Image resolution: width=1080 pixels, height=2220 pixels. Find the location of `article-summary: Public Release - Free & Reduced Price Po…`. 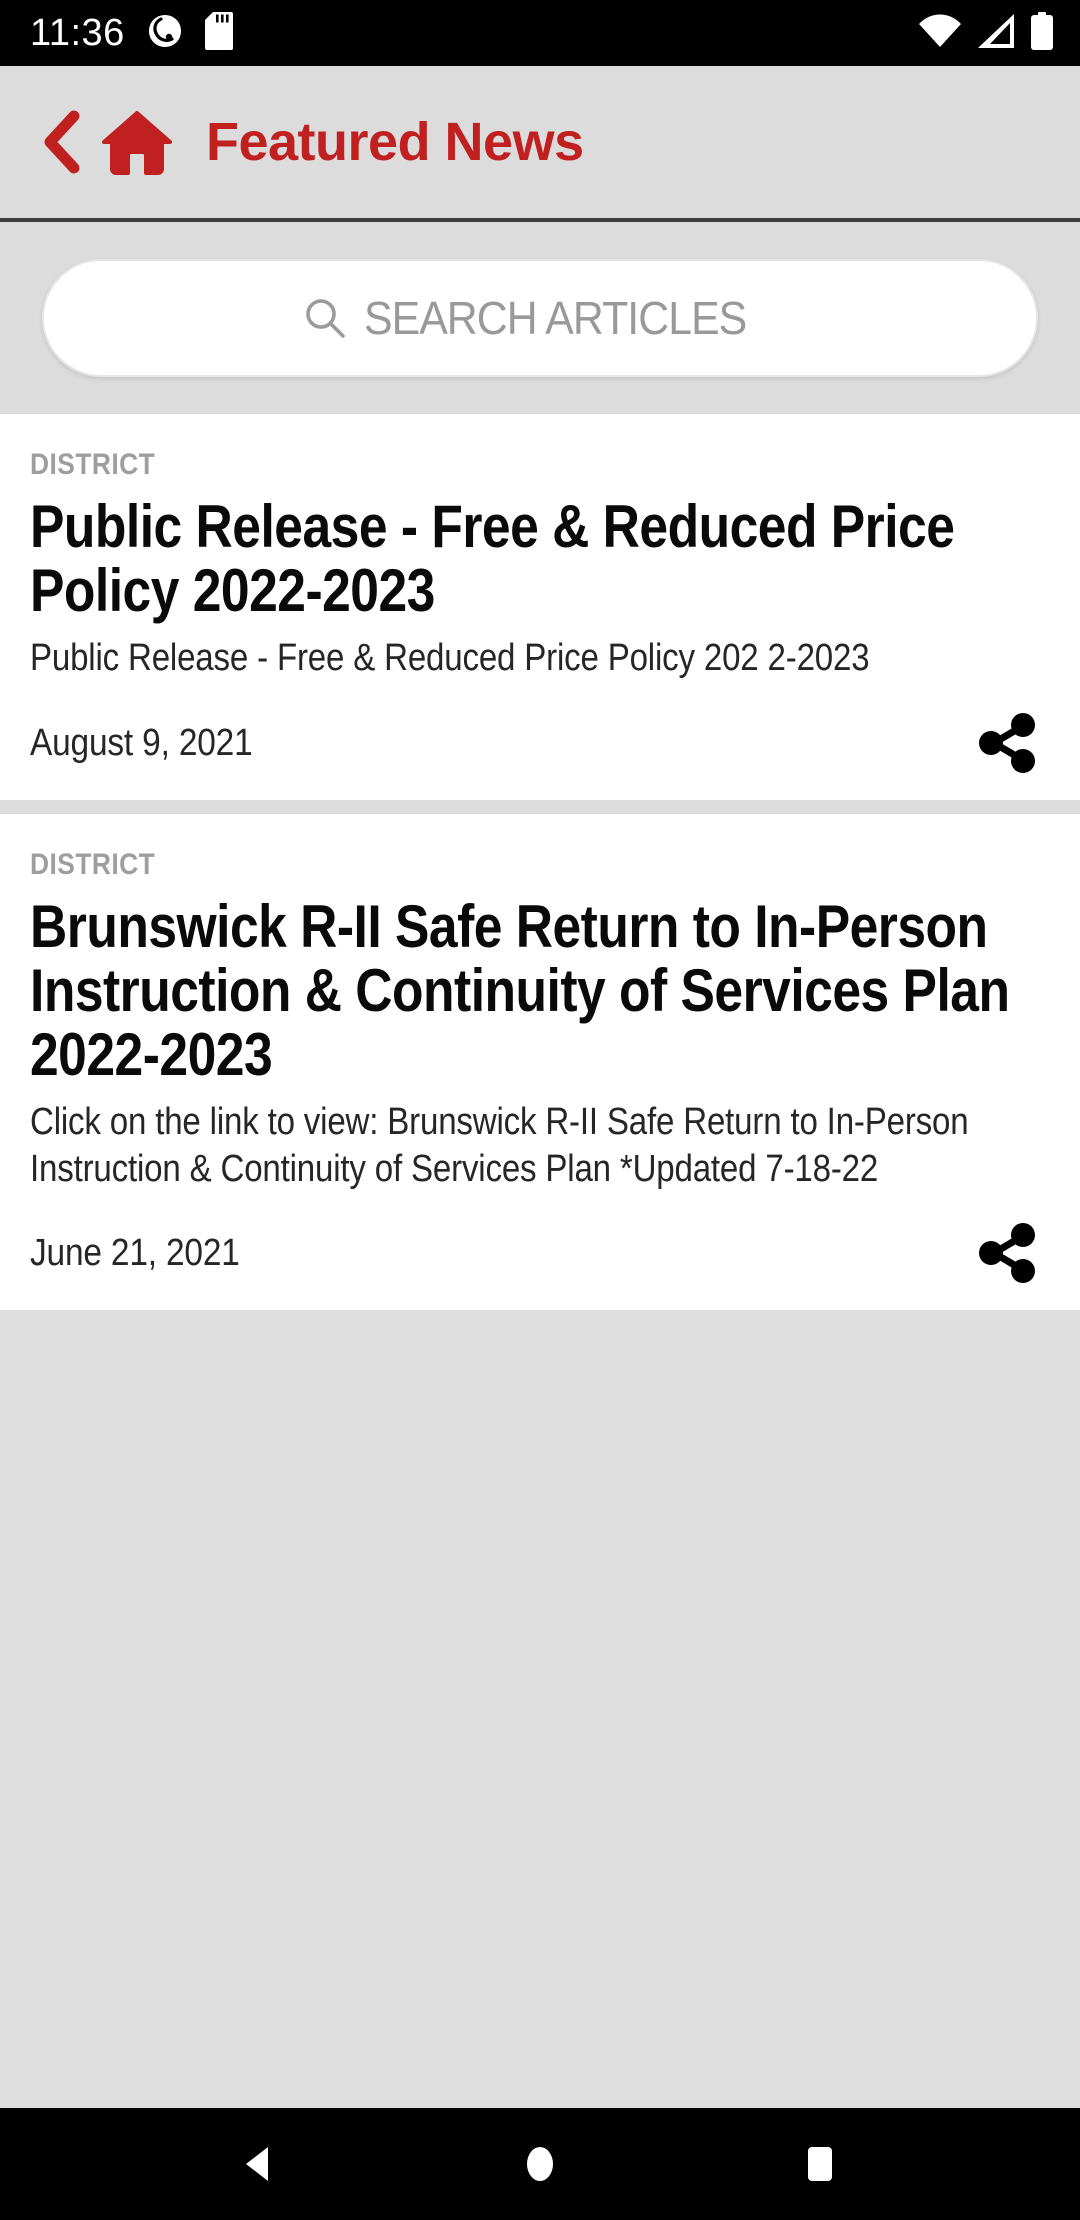

article-summary: Public Release - Free & Reduced Price Po… is located at coordinates (450, 658).